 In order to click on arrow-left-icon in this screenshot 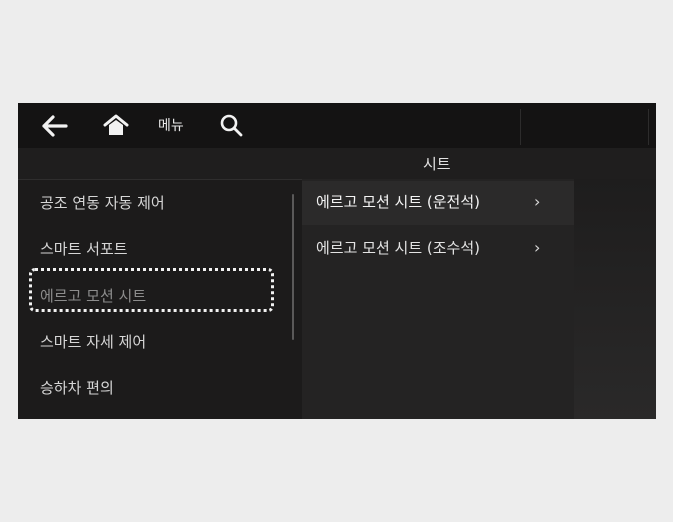, I will do `click(55, 126)`.